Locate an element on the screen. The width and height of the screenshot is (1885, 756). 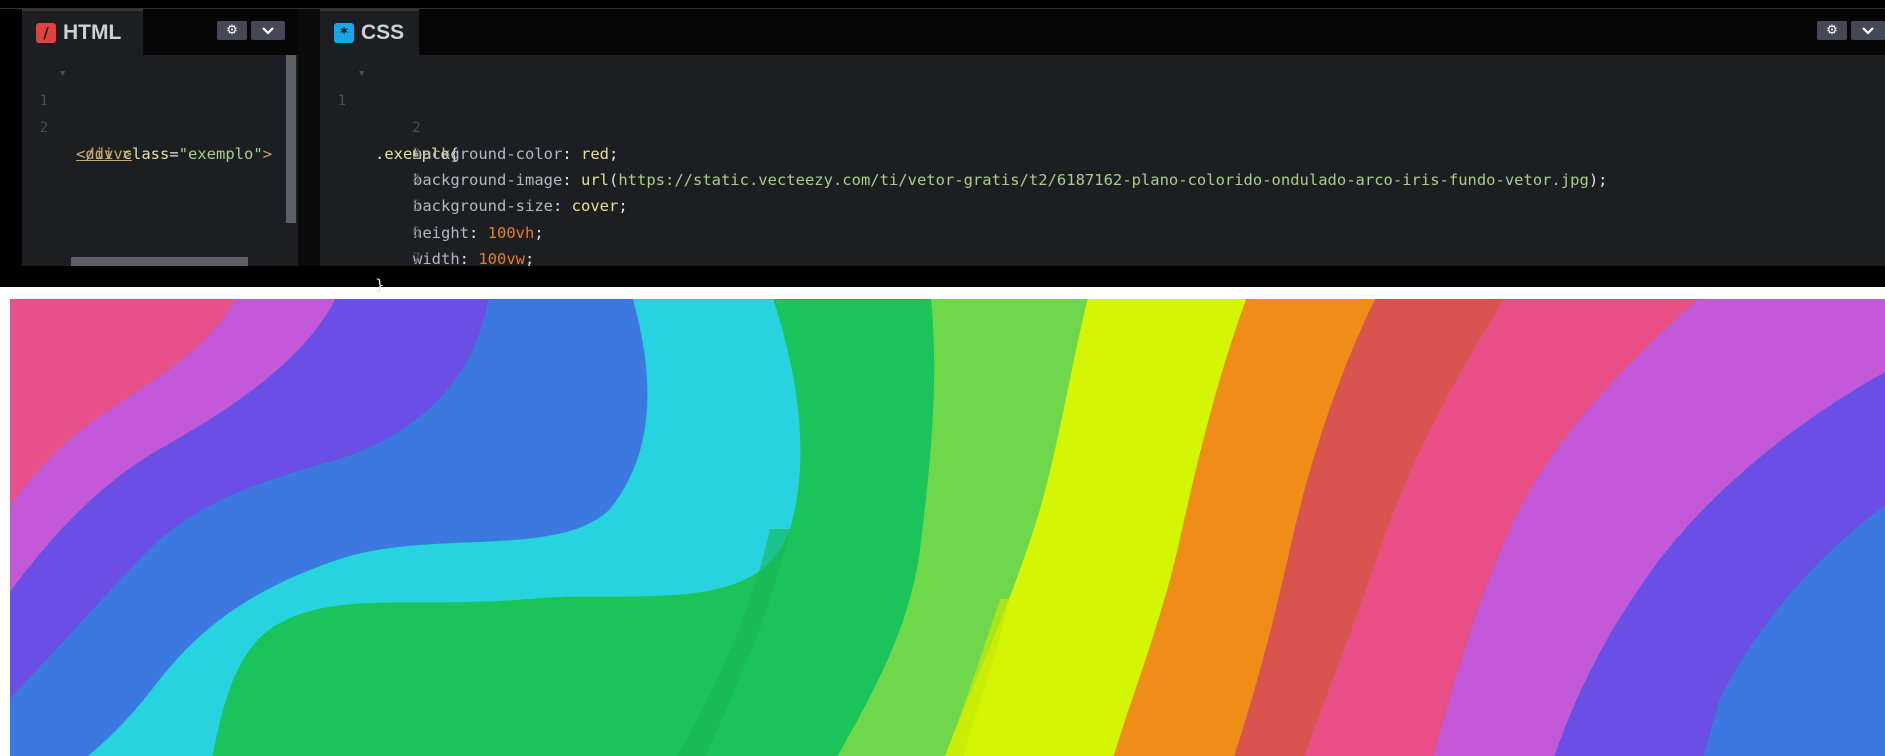
html-horizontal-scrollbar is located at coordinates (159, 261).